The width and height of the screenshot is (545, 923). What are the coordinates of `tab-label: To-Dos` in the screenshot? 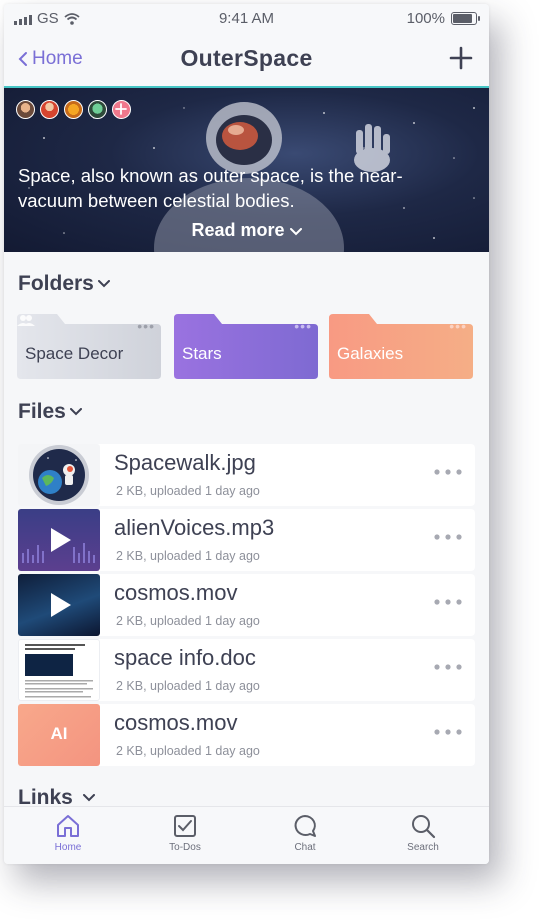 It's located at (185, 847).